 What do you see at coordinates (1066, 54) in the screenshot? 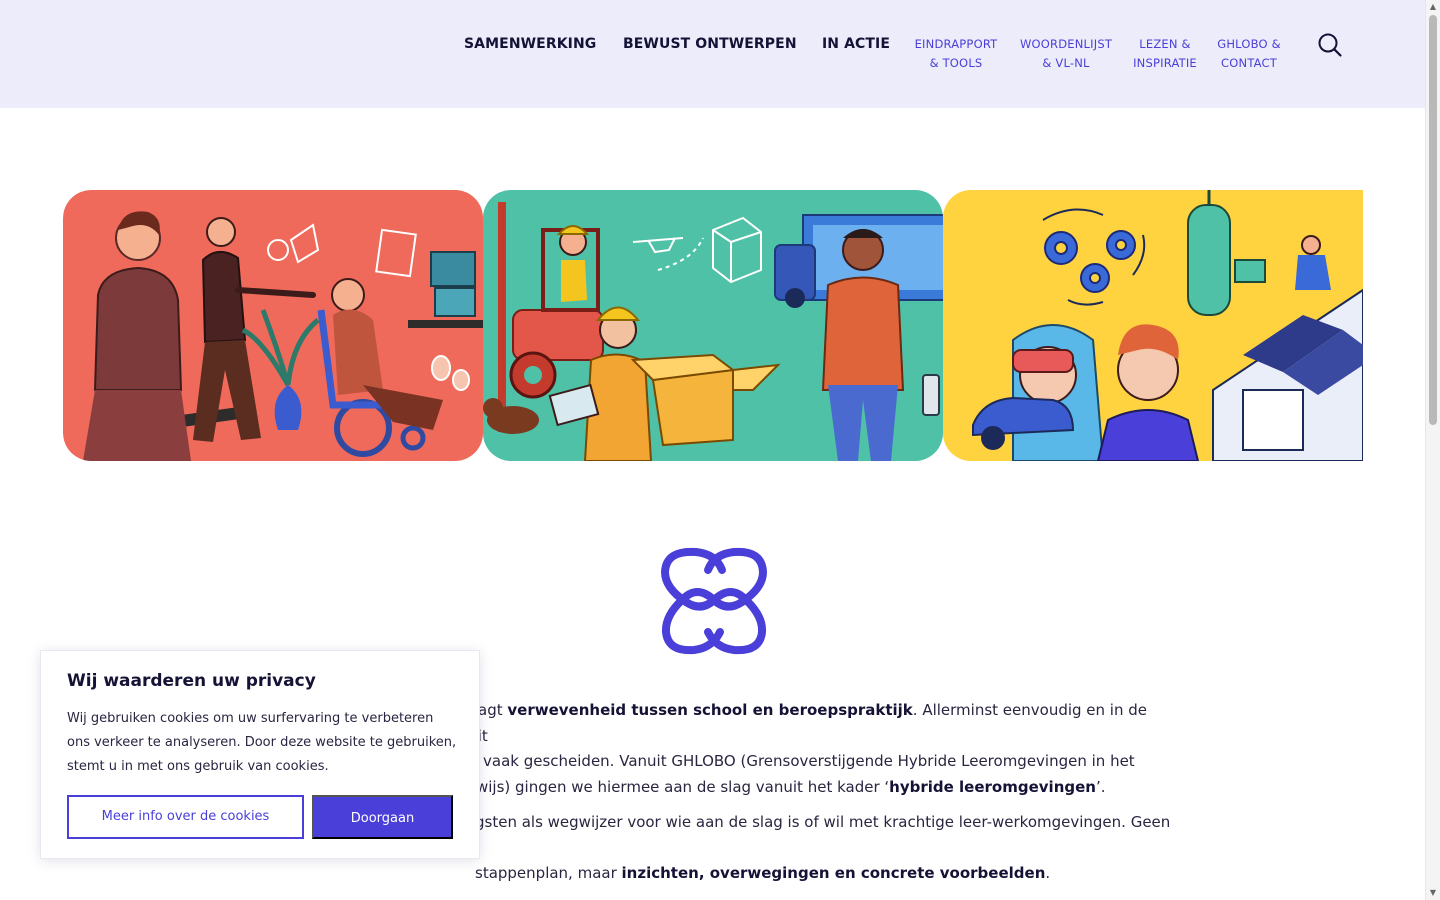
I see `nav-woordenlijst: WOORDENLIJST & VL-NL` at bounding box center [1066, 54].